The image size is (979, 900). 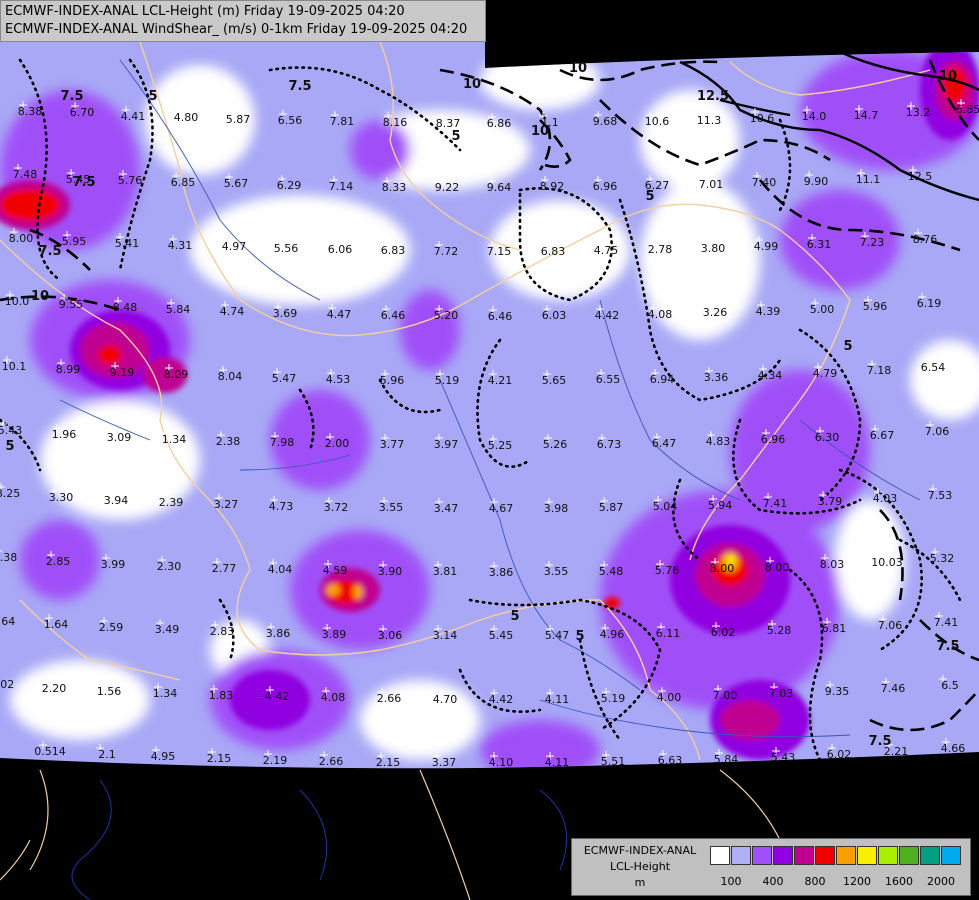 I want to click on wind-shear-value: 5.84, so click(x=178, y=309).